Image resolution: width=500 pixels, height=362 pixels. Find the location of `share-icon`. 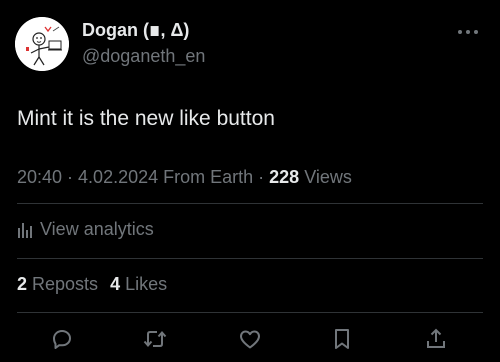

share-icon is located at coordinates (436, 338).